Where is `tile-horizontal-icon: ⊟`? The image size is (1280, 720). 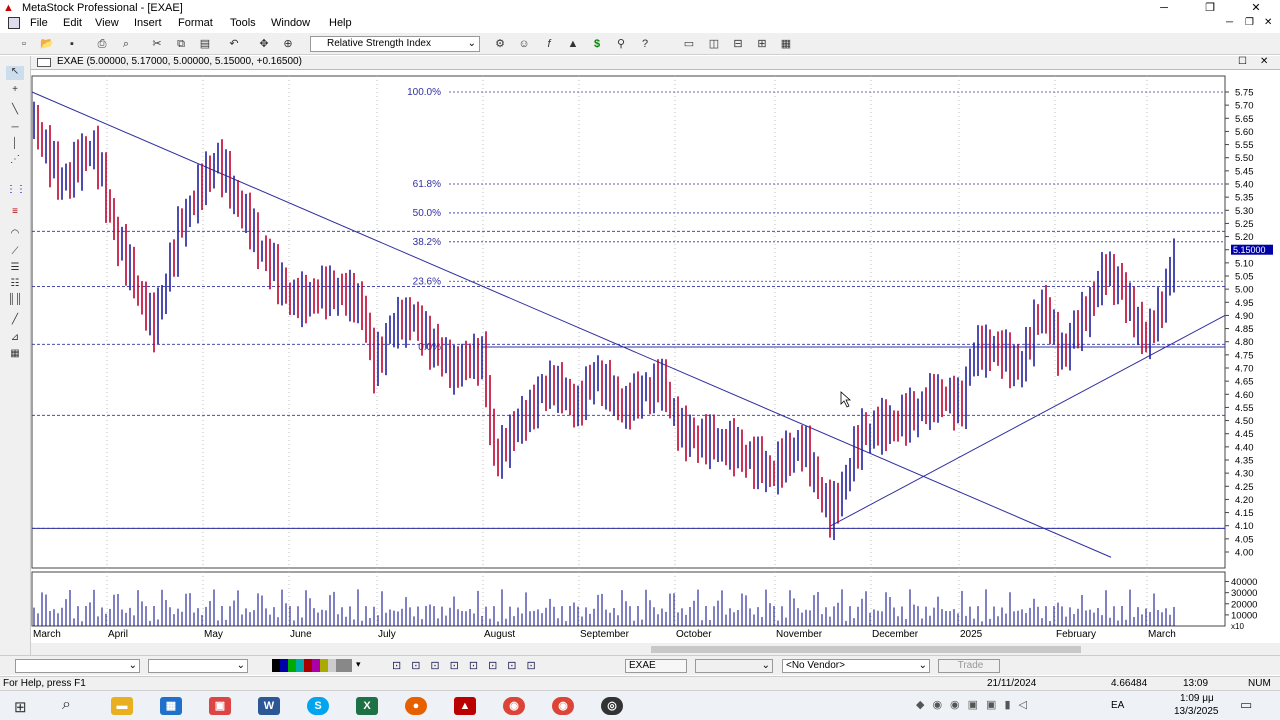 tile-horizontal-icon: ⊟ is located at coordinates (738, 44).